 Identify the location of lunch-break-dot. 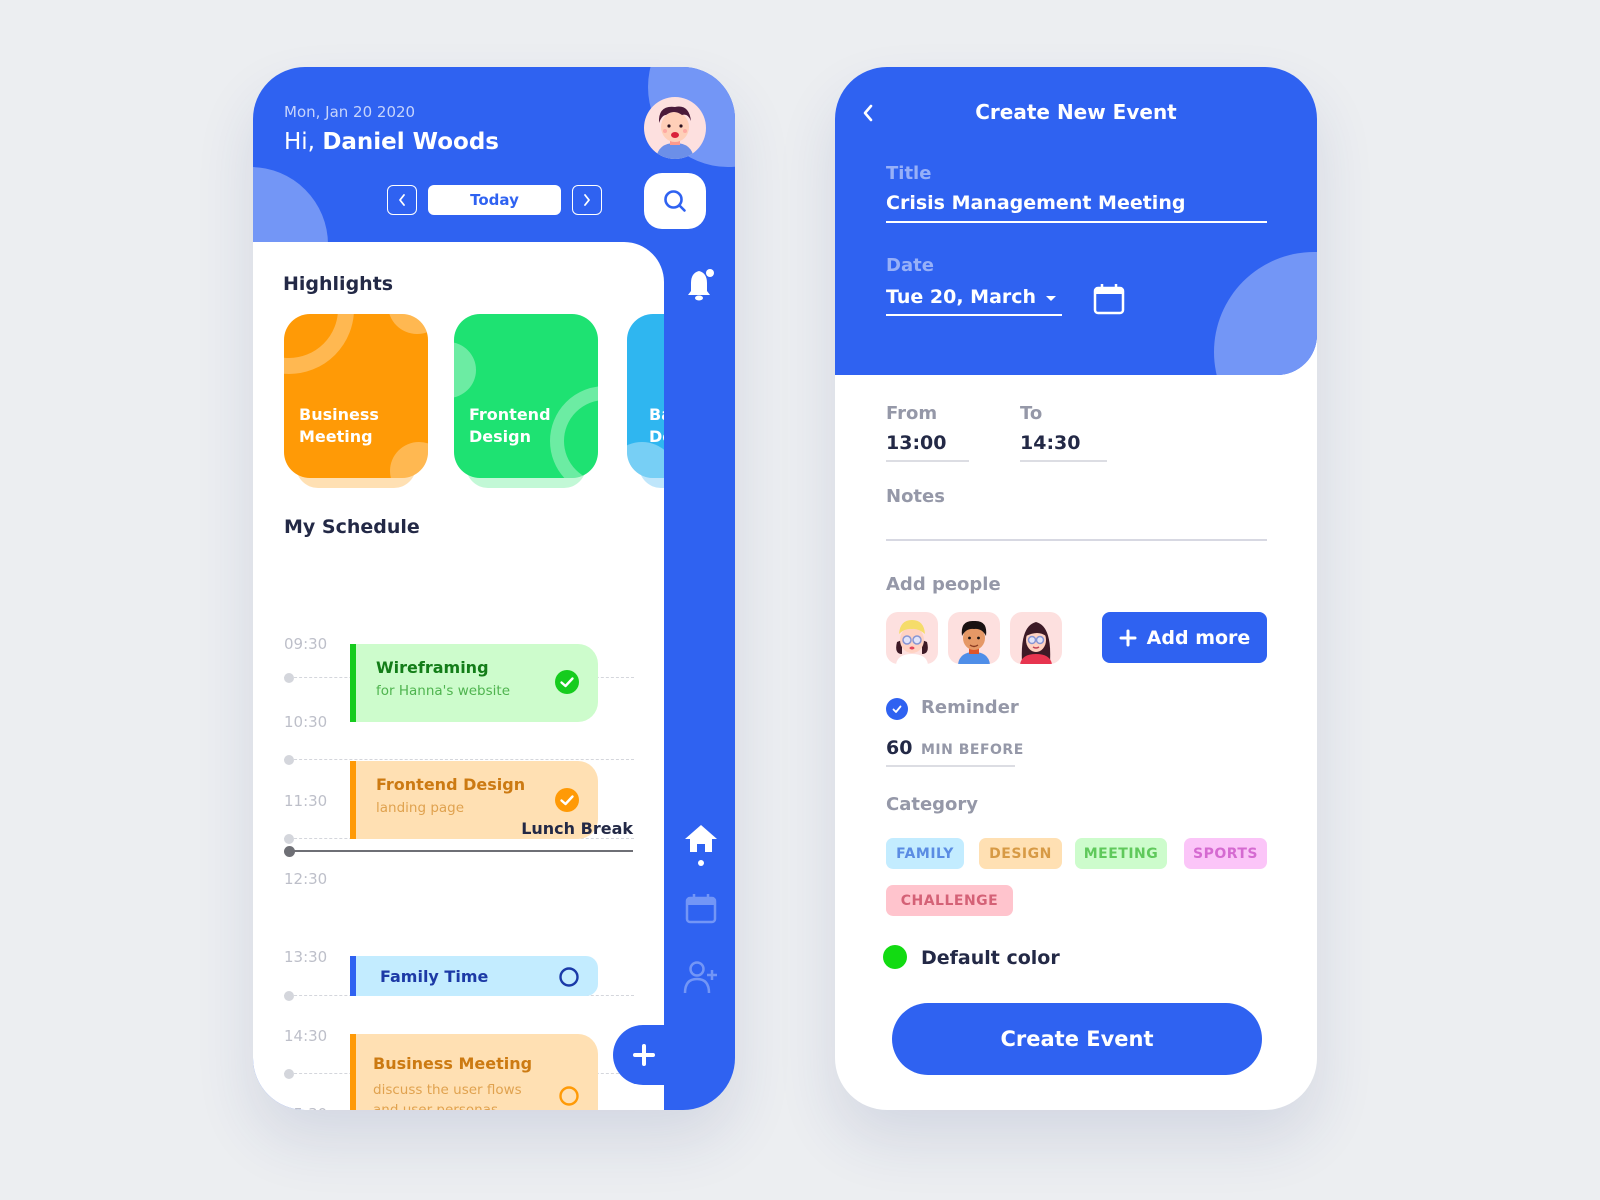
(289, 851).